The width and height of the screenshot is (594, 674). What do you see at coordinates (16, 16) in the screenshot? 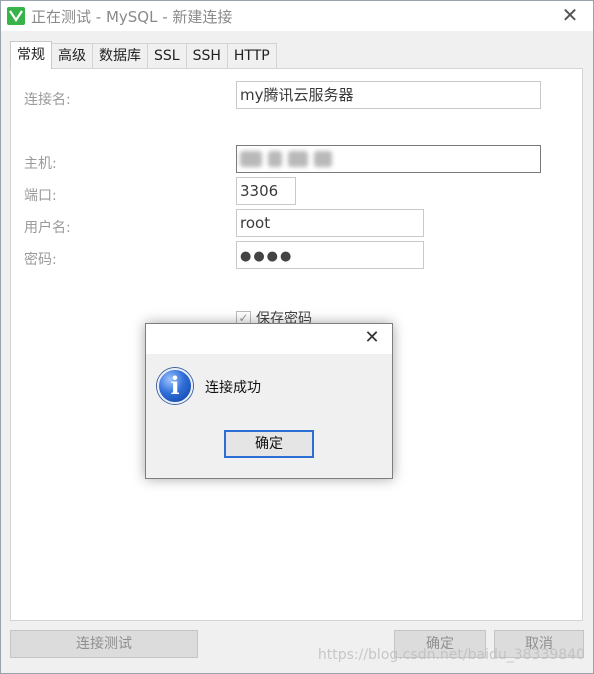
I see `navicat-app-icon` at bounding box center [16, 16].